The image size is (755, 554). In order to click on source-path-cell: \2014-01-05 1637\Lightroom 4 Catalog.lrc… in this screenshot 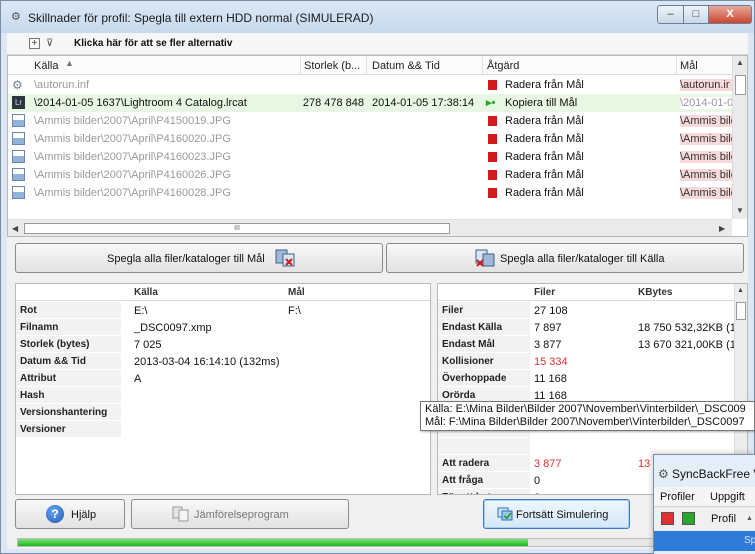, I will do `click(140, 103)`.